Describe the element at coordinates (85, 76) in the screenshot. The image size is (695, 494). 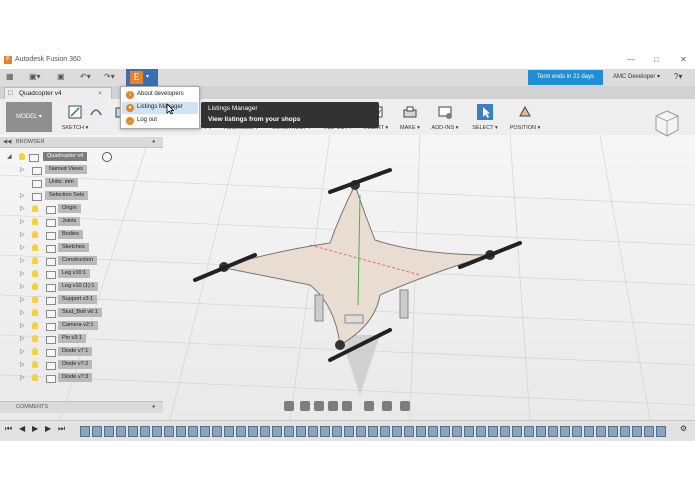
I see `undo-icon: ↶▾` at that location.